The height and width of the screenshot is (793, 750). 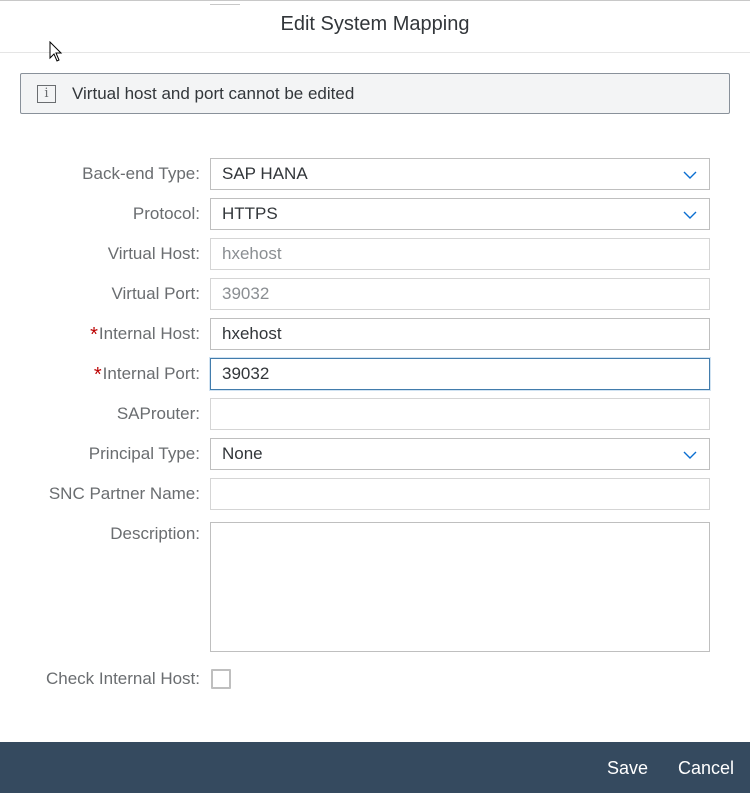 I want to click on internal-port-value: 39032, so click(x=246, y=373).